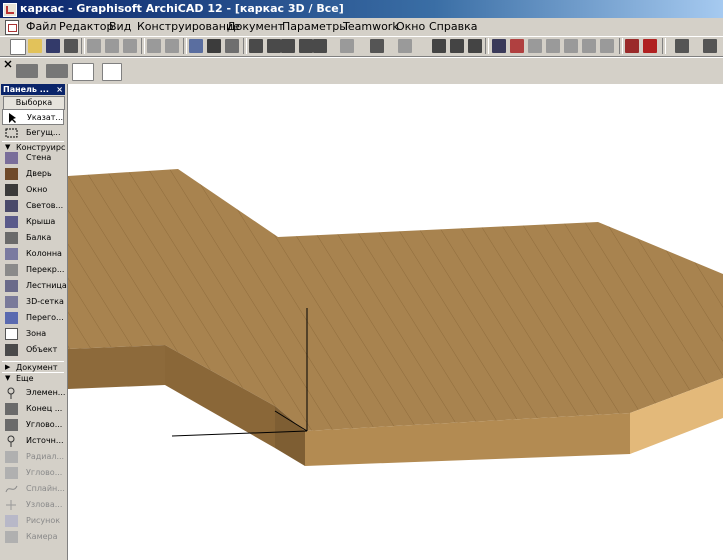 The width and height of the screenshot is (723, 560). I want to click on document-icon, so click(12, 27).